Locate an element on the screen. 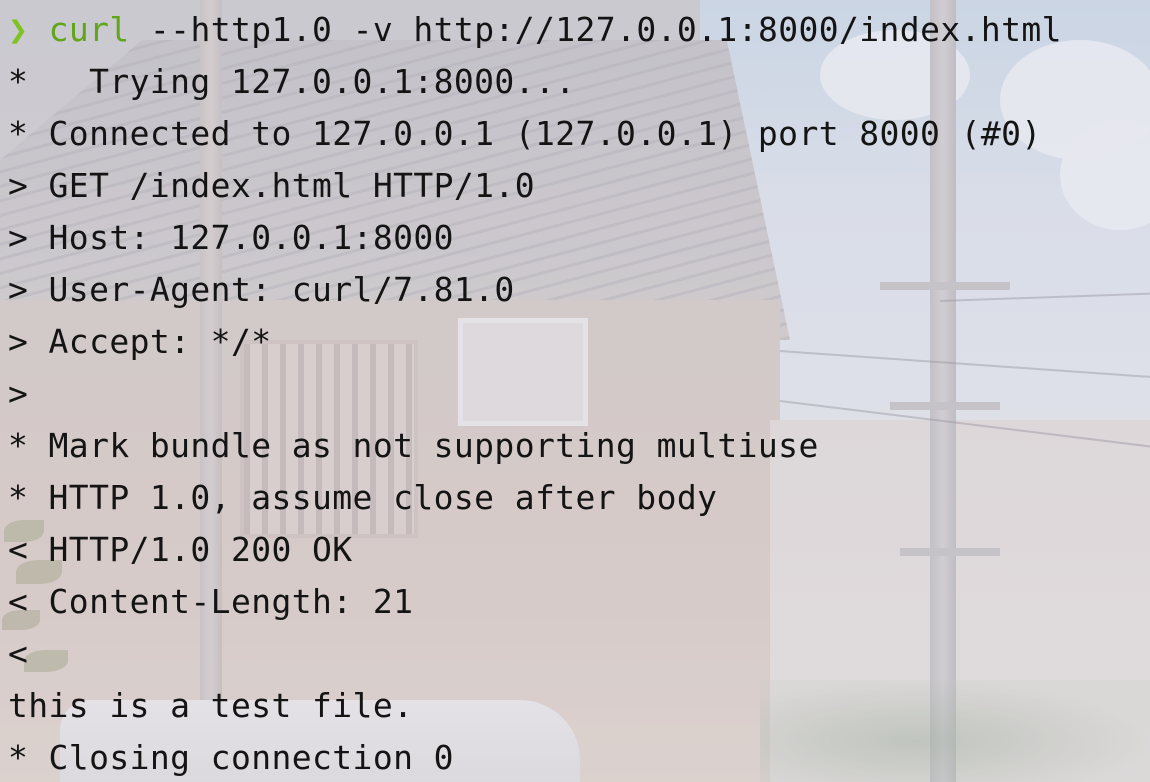 This screenshot has height=782, width=1150. output-line: > is located at coordinates (18, 393).